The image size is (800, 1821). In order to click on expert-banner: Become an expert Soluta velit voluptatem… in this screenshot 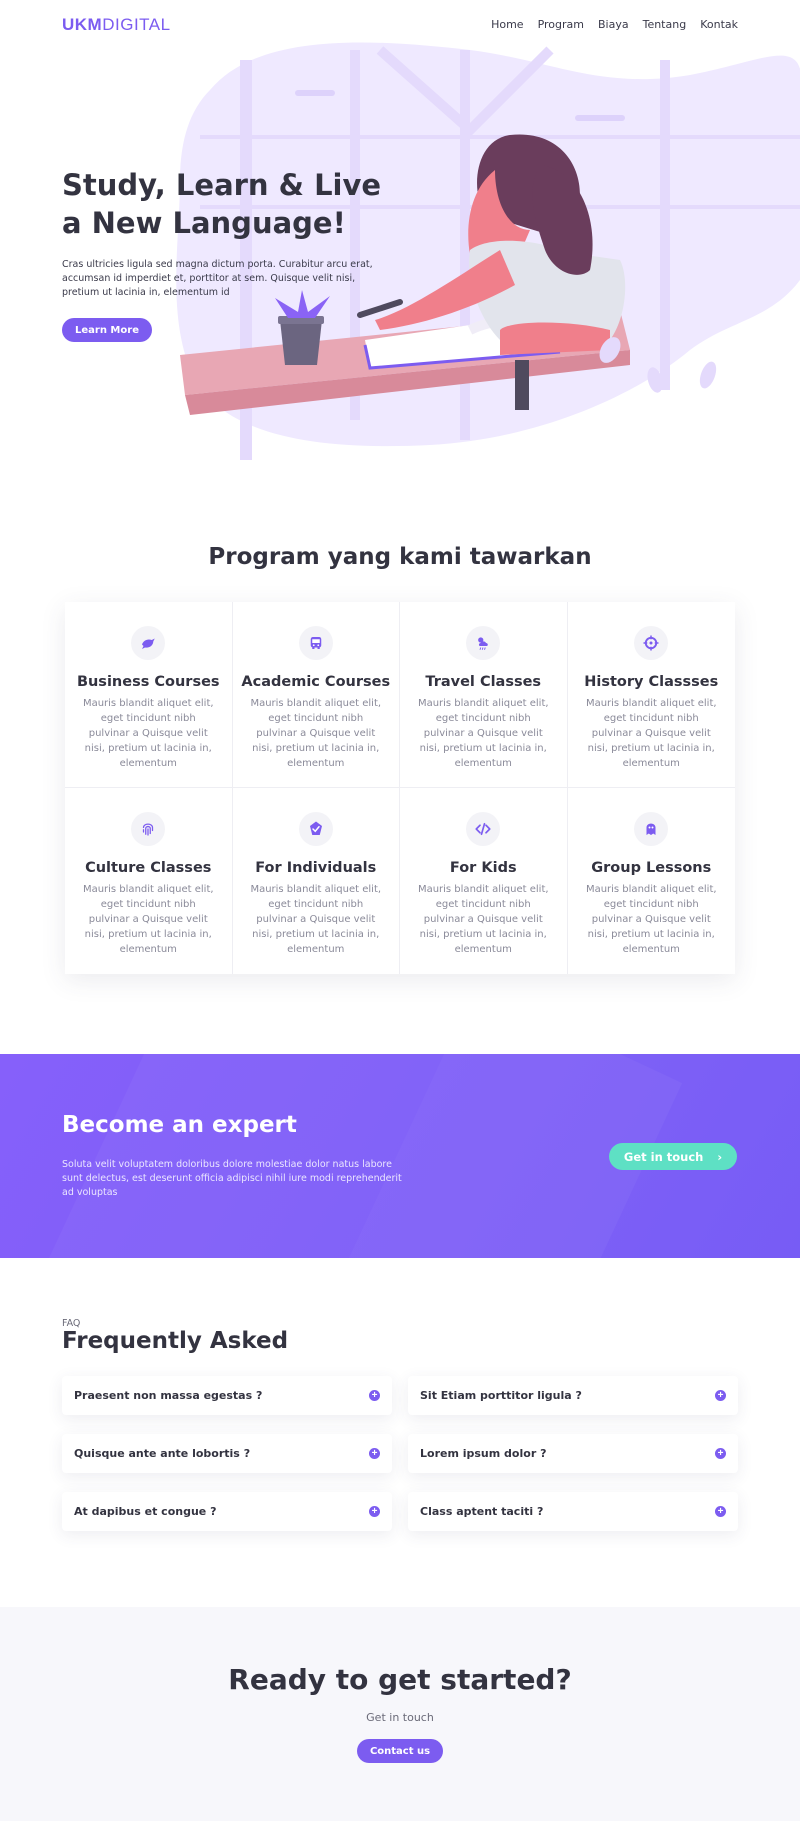, I will do `click(400, 1156)`.